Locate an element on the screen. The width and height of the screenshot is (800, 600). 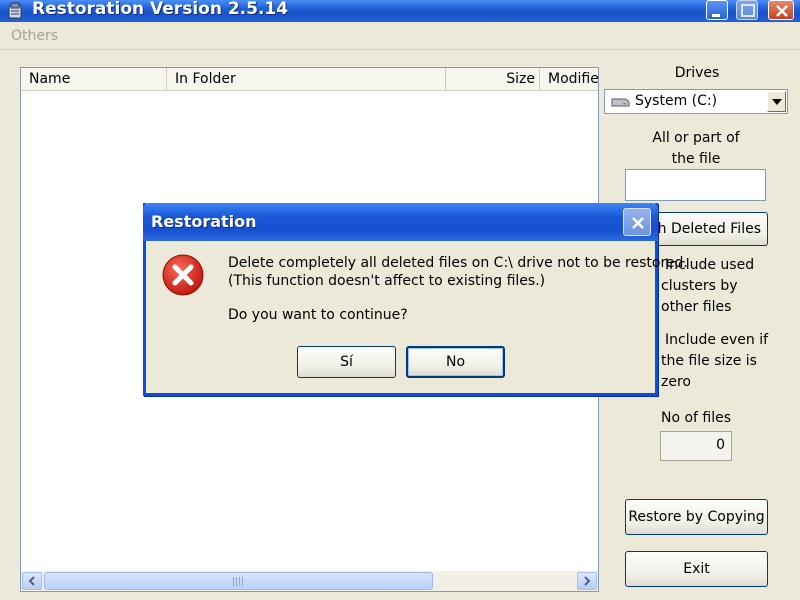
app-icon is located at coordinates (15, 10).